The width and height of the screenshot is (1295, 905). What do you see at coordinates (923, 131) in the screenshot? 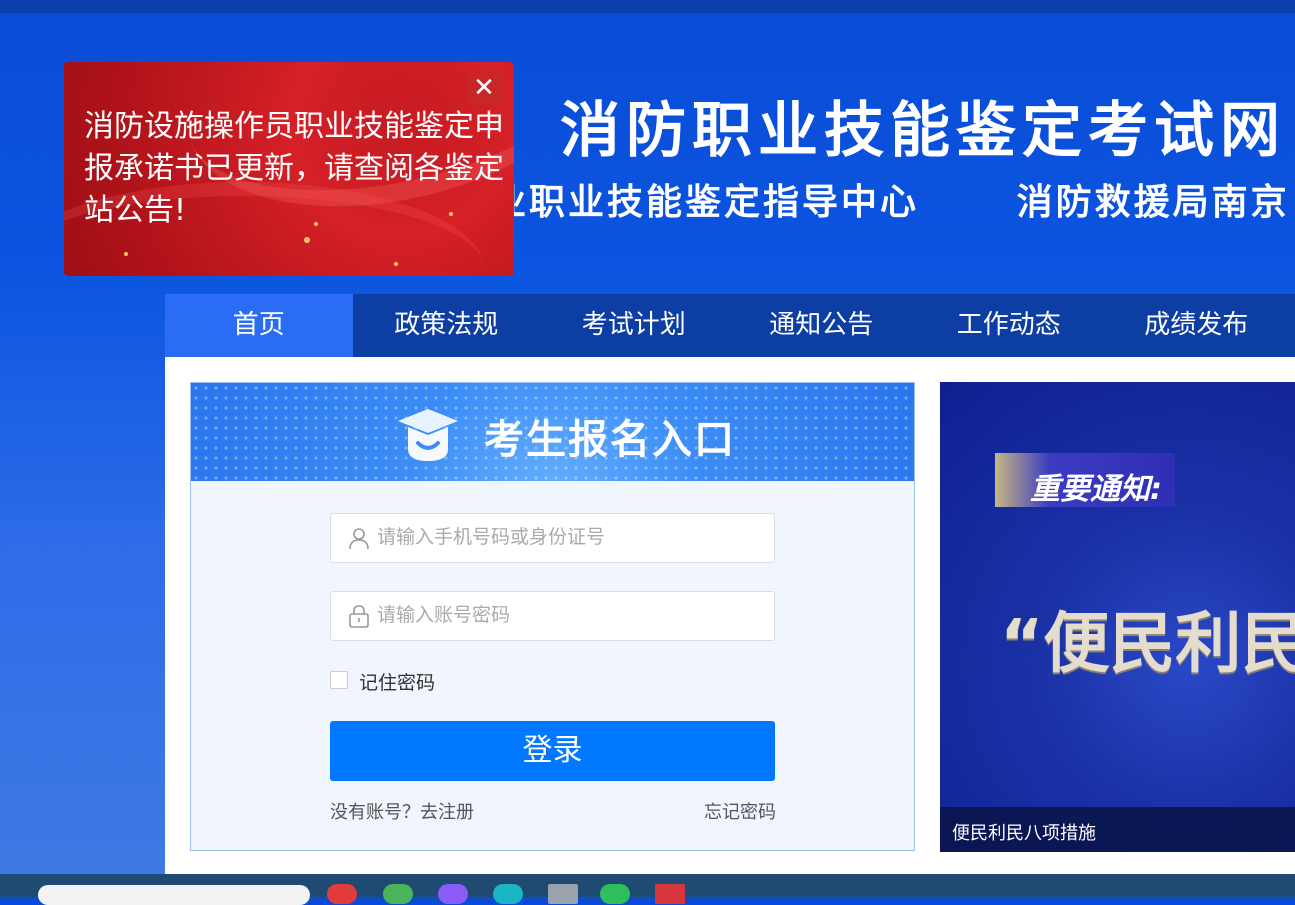
I see `site-title: 消防职业技能鉴定考试网` at bounding box center [923, 131].